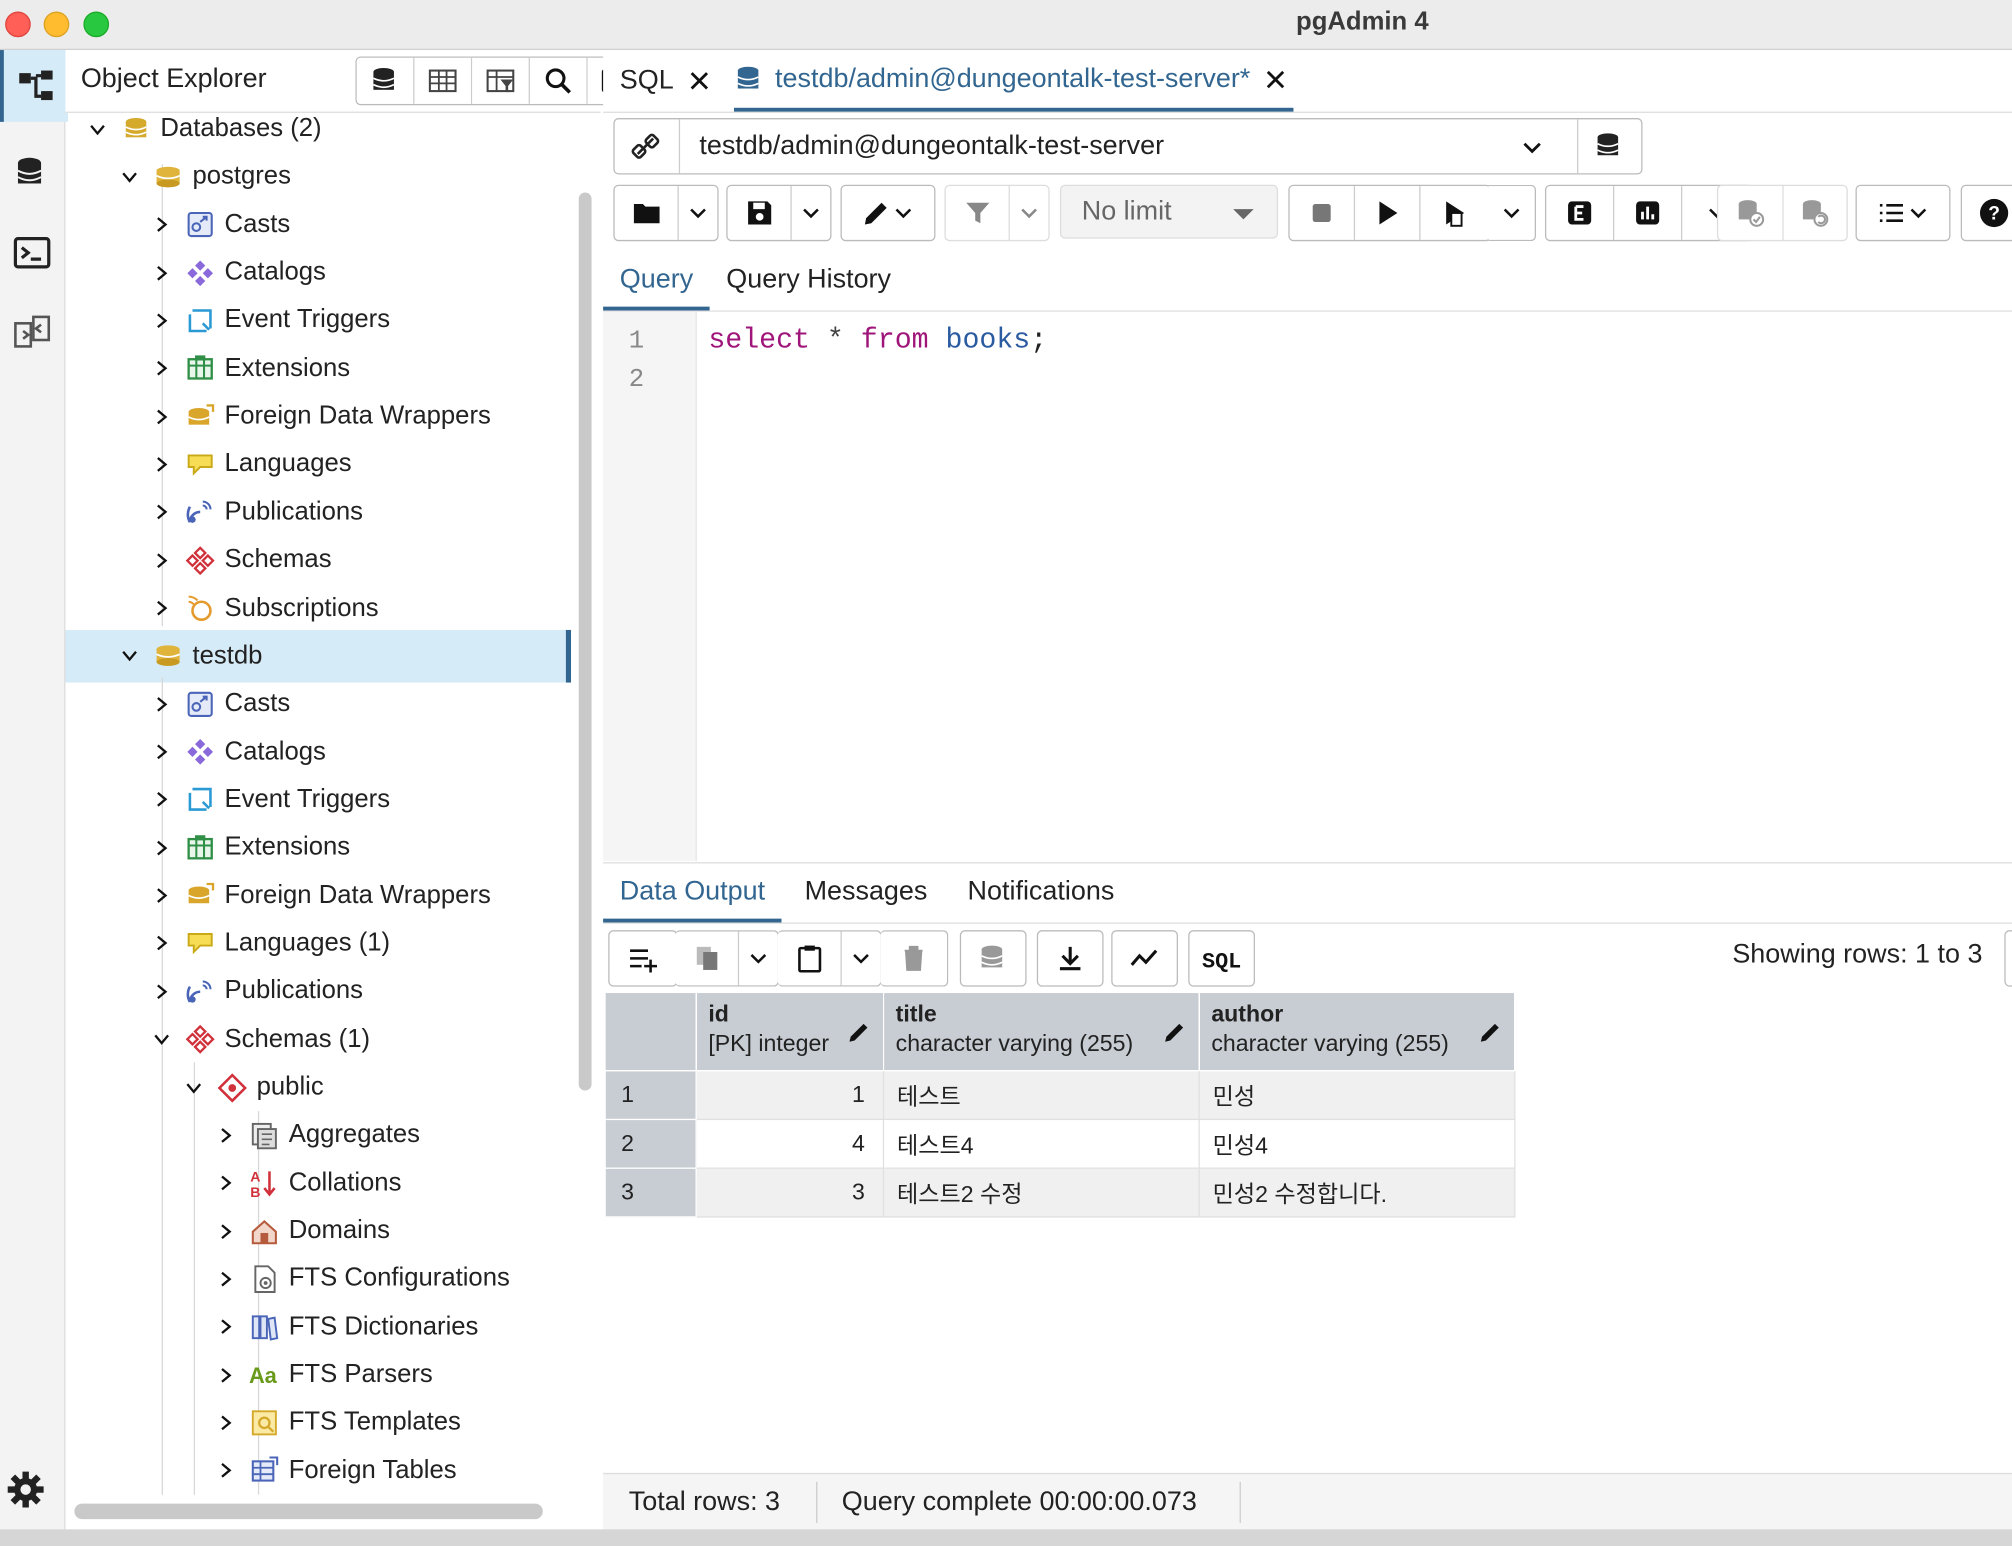 Image resolution: width=2012 pixels, height=1546 pixels. Describe the element at coordinates (335, 1470) in the screenshot. I see `tree-node-foreign-tables: Foreign Tables` at that location.